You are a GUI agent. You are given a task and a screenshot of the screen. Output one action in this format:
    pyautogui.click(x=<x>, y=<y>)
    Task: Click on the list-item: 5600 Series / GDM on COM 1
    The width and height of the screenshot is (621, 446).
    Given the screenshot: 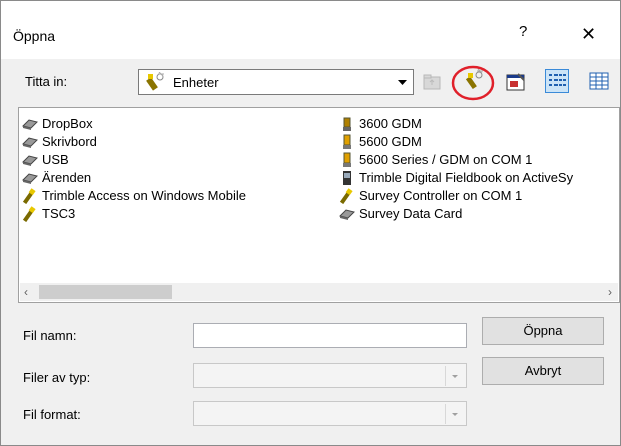 What is the action you would take?
    pyautogui.click(x=456, y=160)
    